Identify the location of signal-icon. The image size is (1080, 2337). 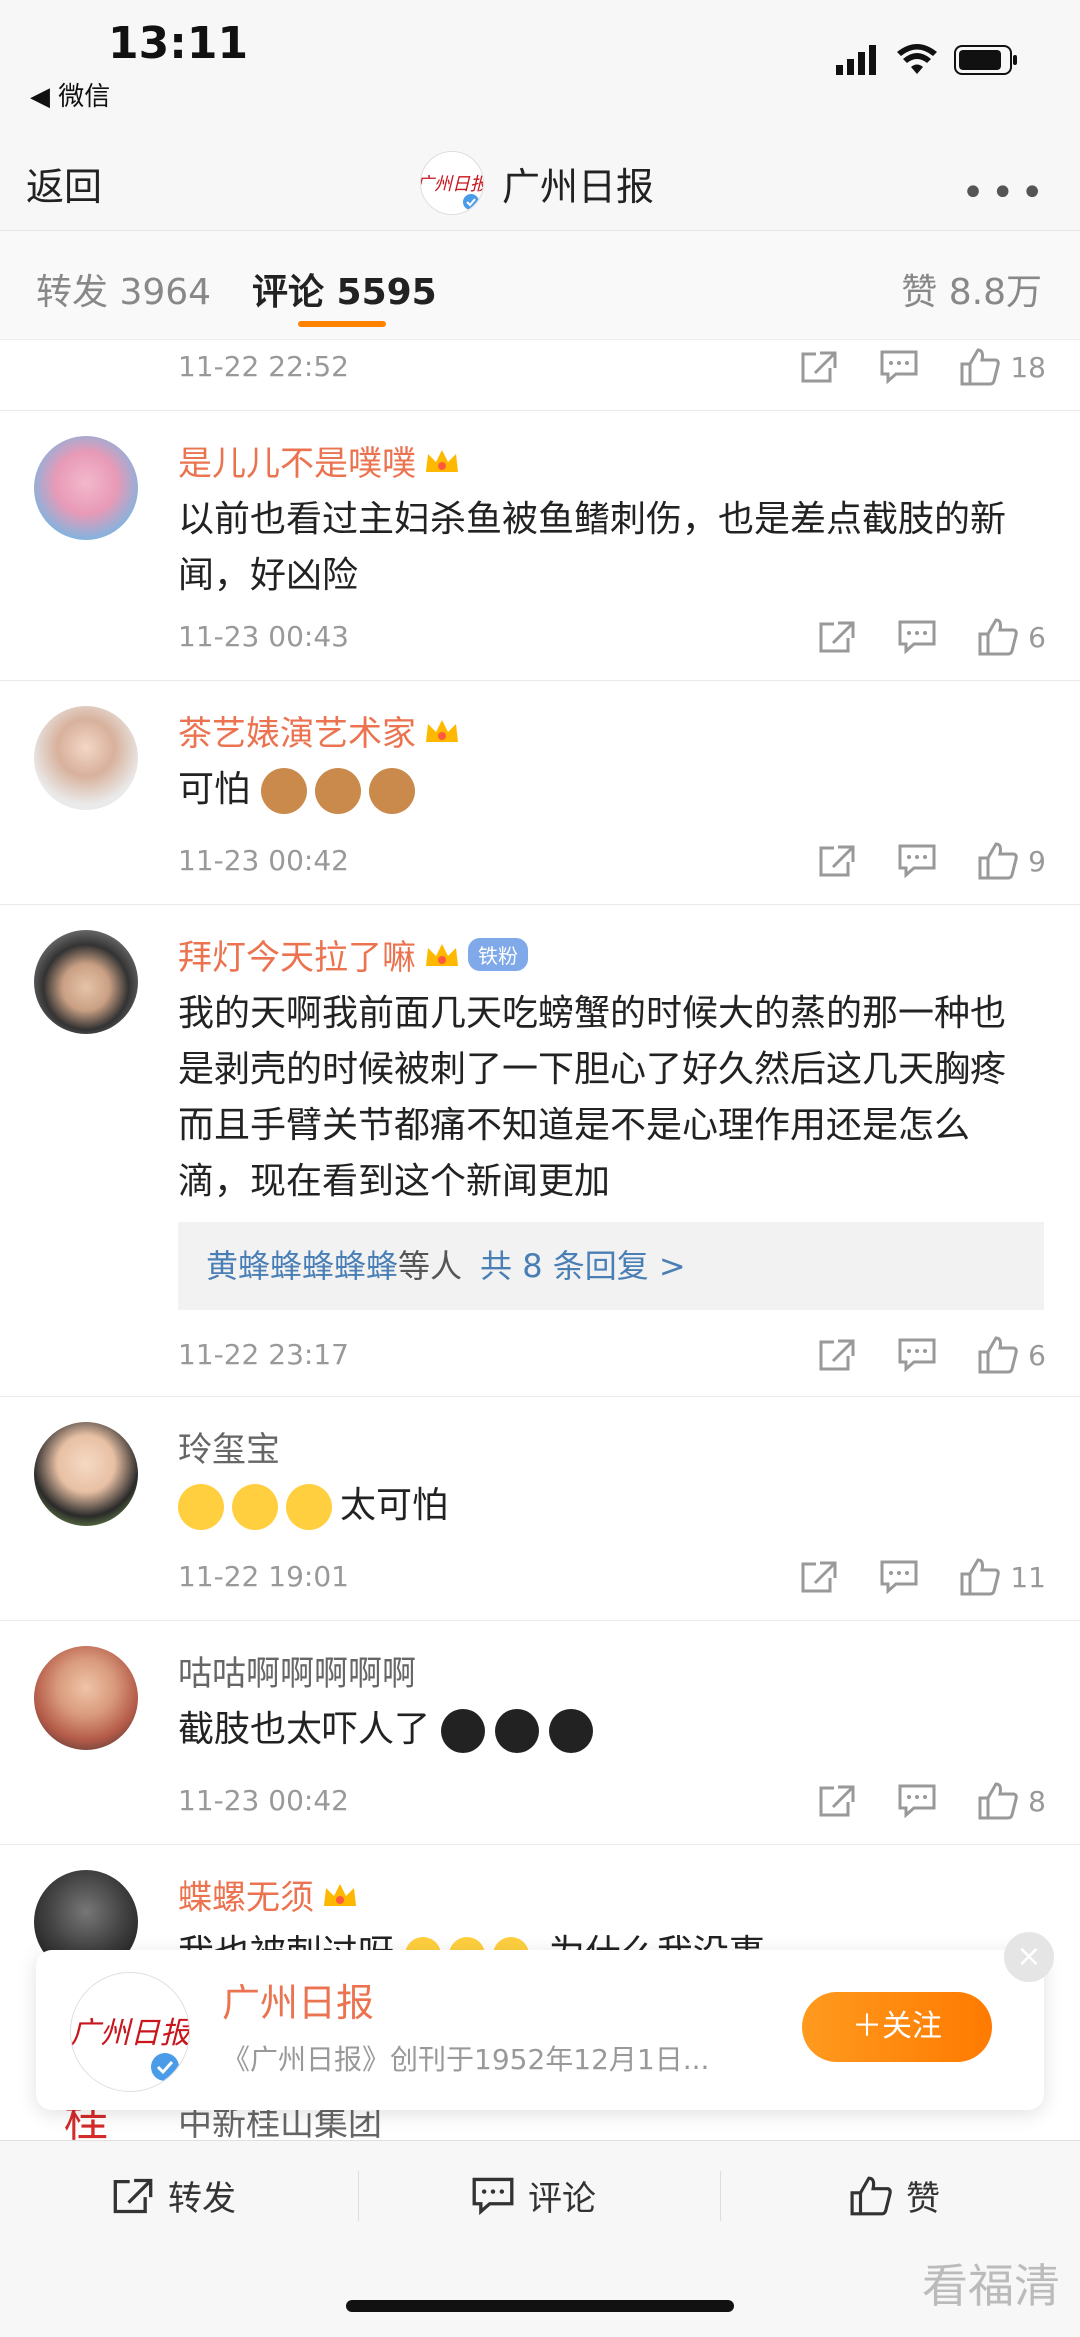
(856, 60).